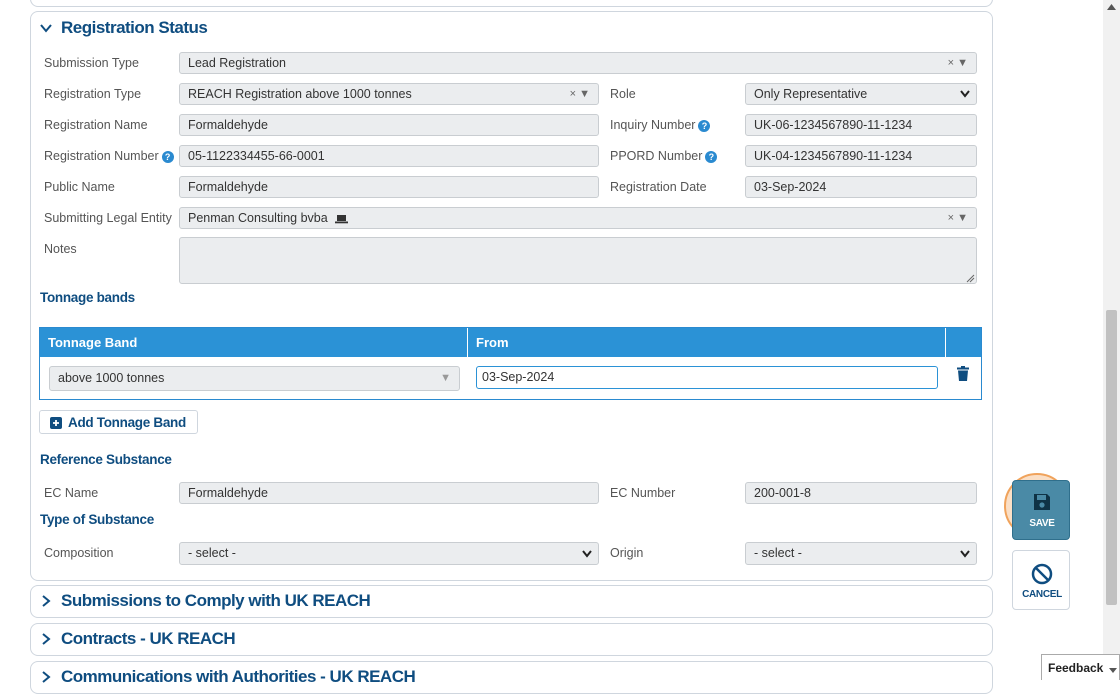 This screenshot has height=694, width=1120. I want to click on ec-number-input: 200-001-8, so click(861, 493).